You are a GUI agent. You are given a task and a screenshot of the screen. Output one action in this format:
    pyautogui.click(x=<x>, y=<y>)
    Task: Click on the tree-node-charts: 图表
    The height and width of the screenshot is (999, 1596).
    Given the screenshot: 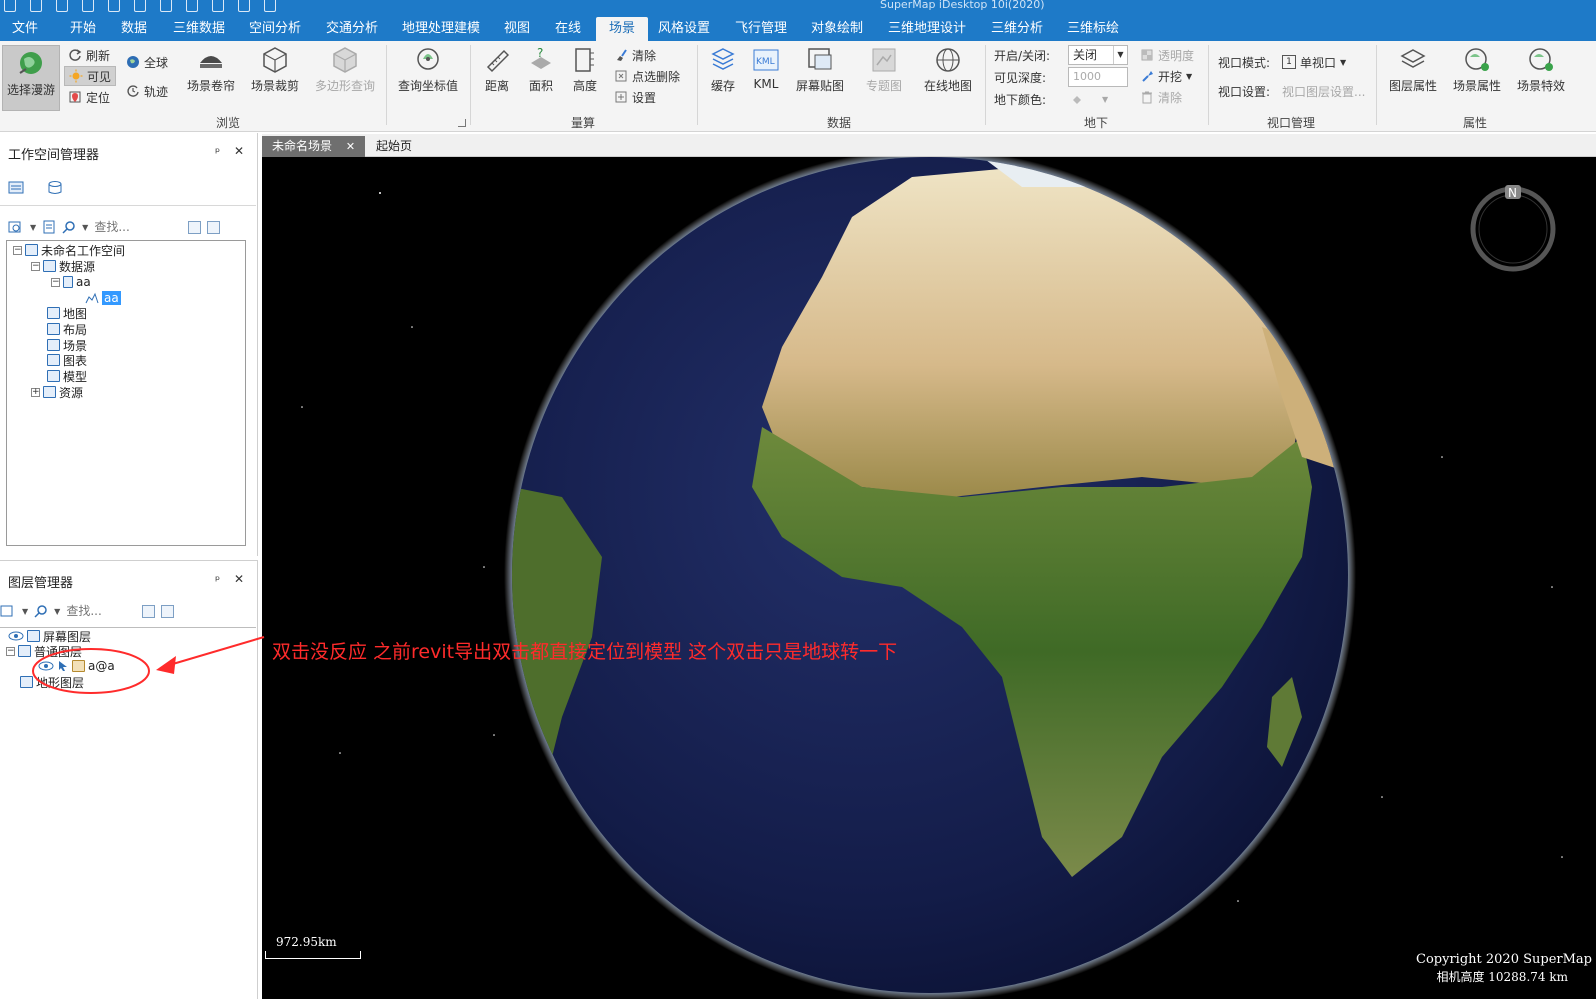 What is the action you would take?
    pyautogui.click(x=67, y=360)
    